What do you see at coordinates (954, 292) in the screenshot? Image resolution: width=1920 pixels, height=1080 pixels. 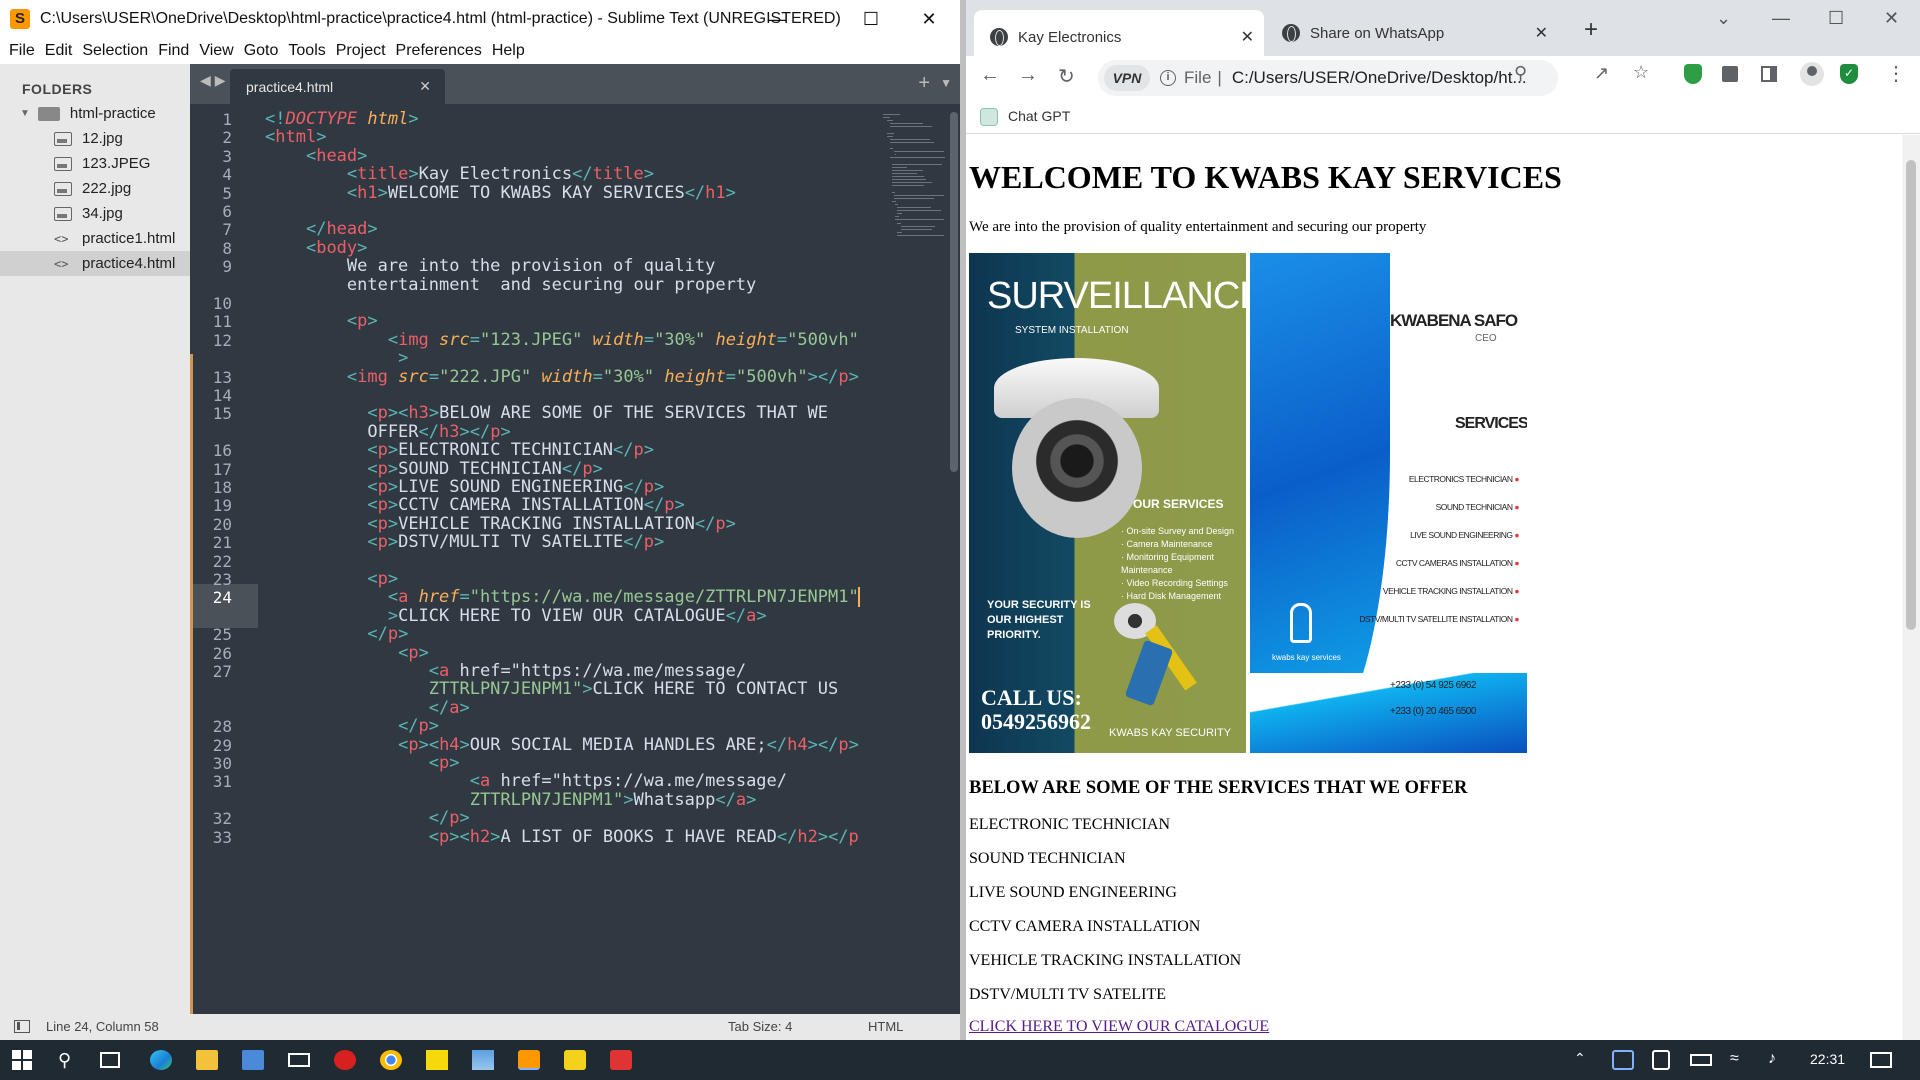 I see `editor-scrollbar` at bounding box center [954, 292].